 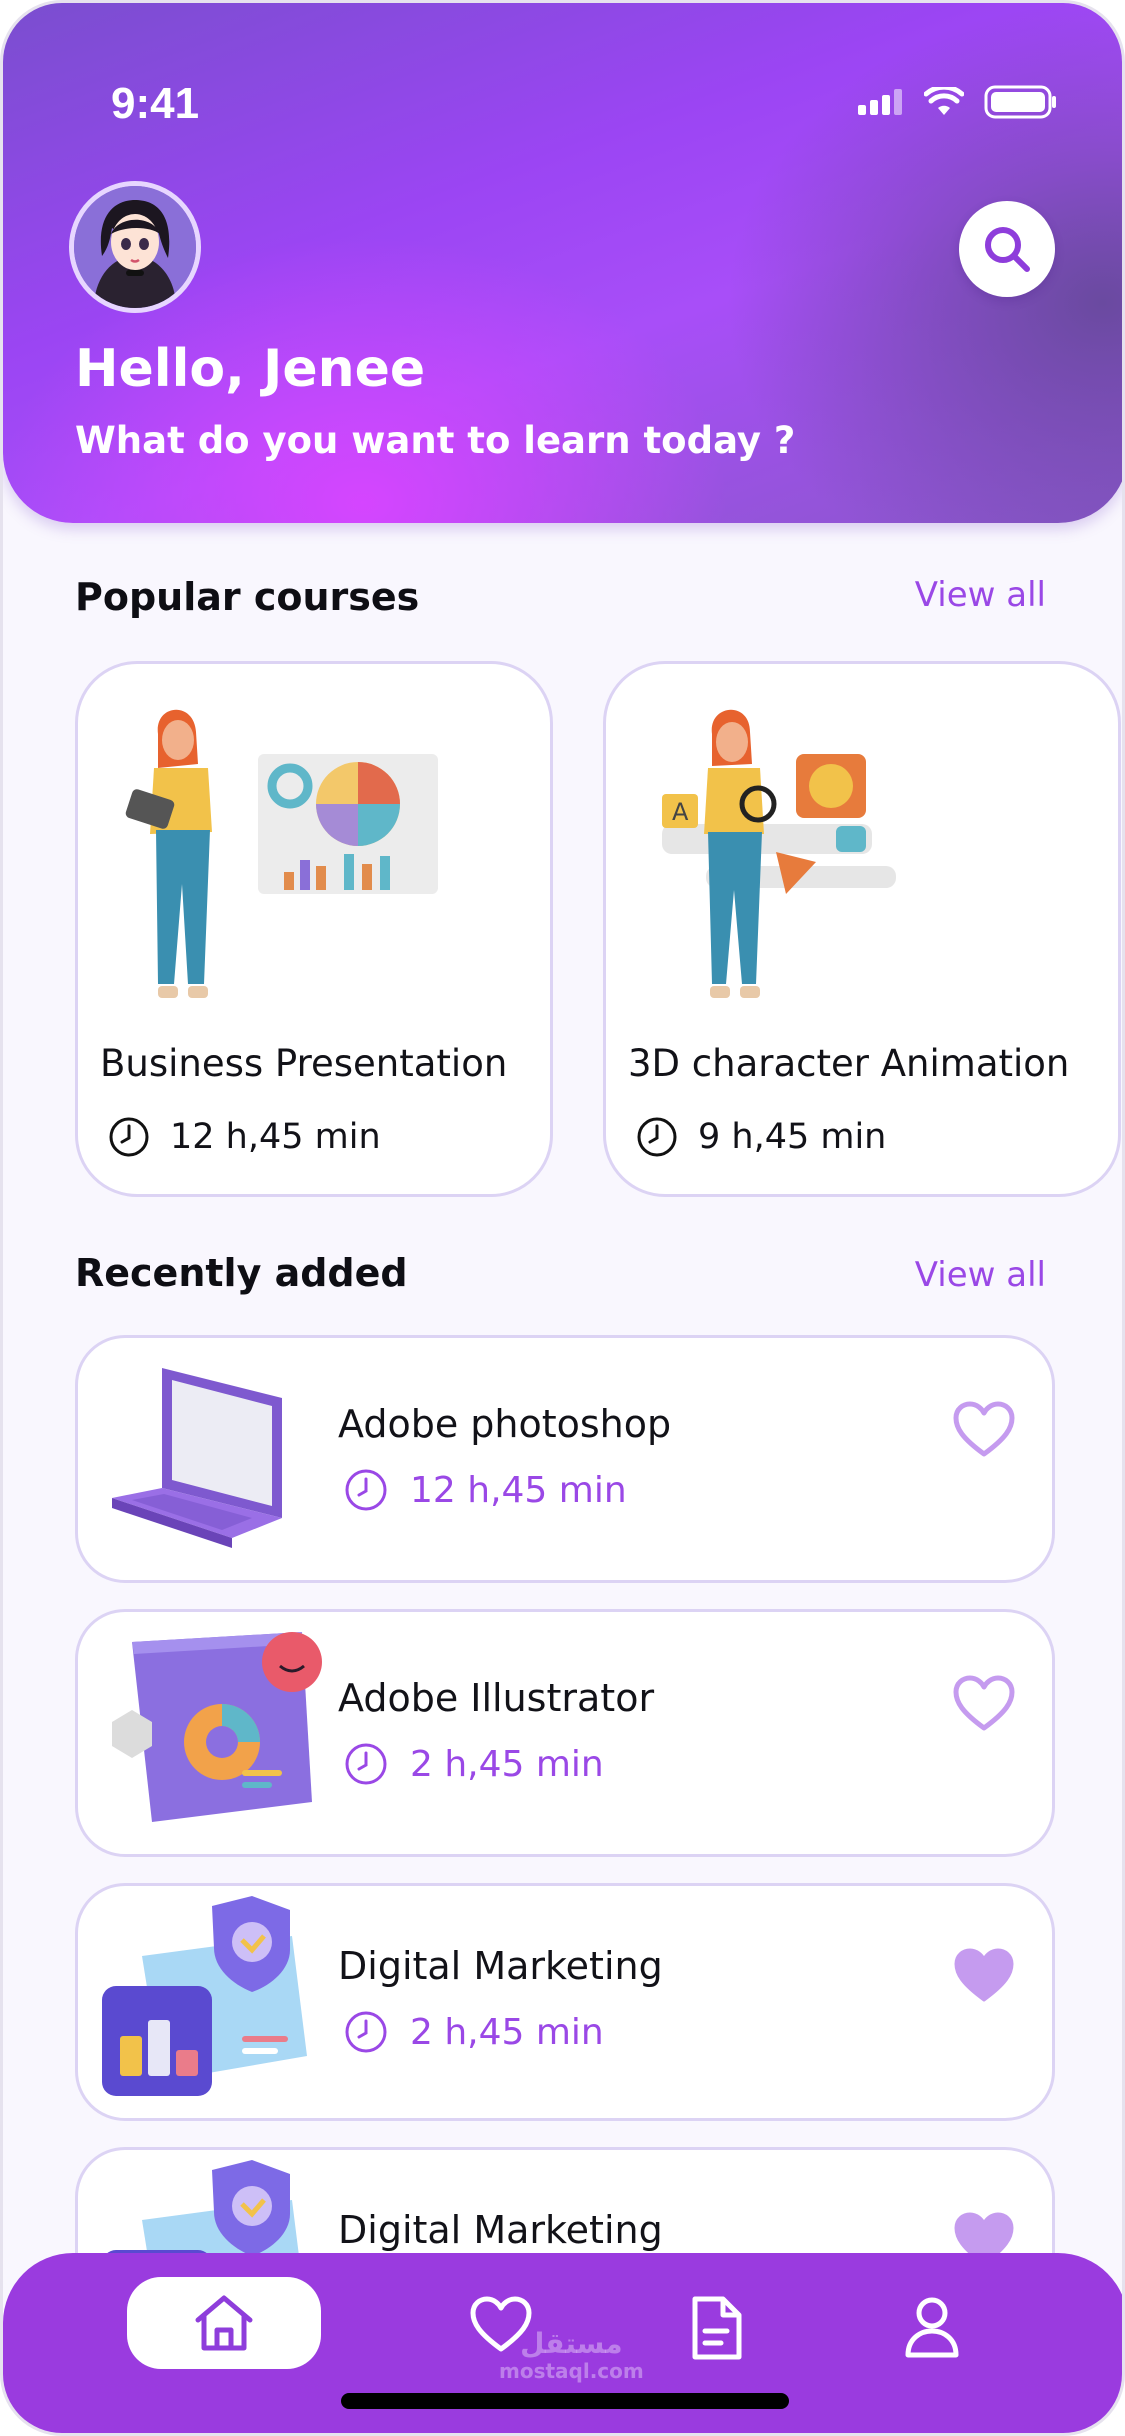 What do you see at coordinates (980, 595) in the screenshot?
I see `popular-view-all-link: View all` at bounding box center [980, 595].